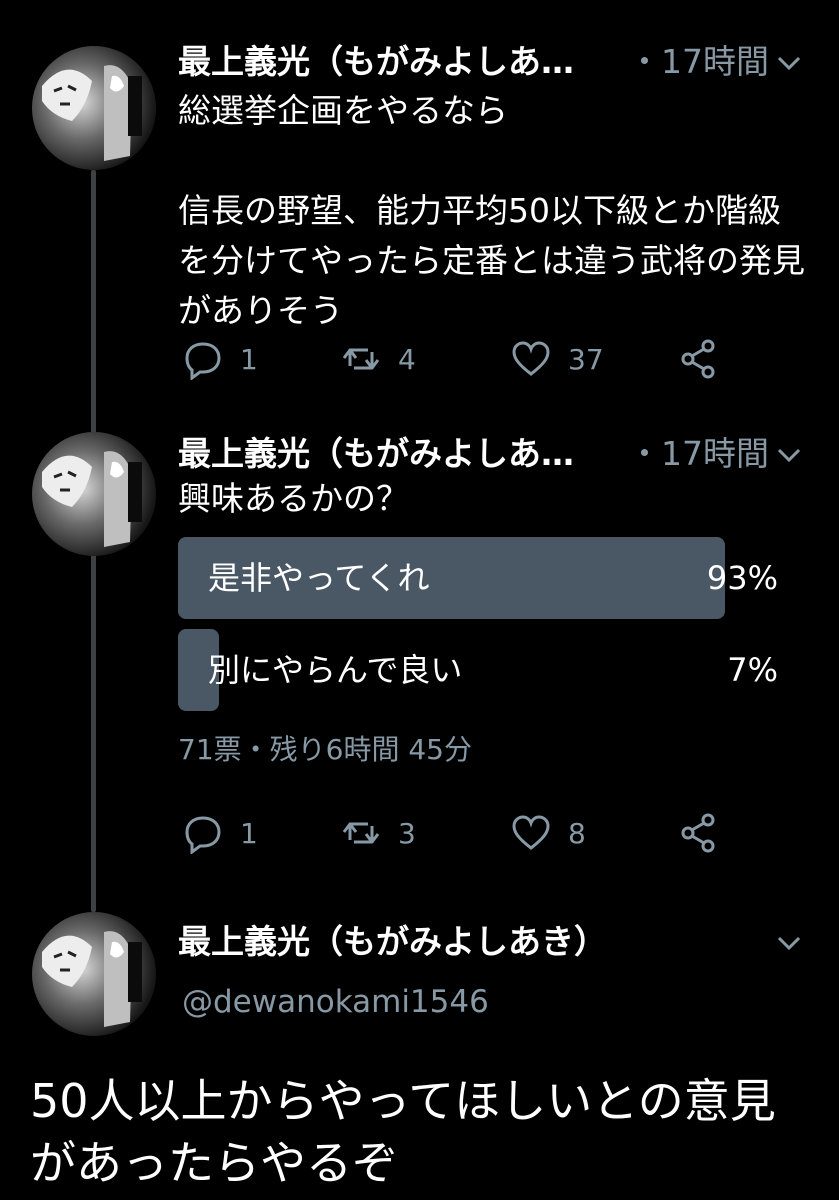 The height and width of the screenshot is (1200, 839). What do you see at coordinates (403, 1132) in the screenshot?
I see `main-tweet-text: 50人以上からやってほしいとの意見があったらやるぞ` at bounding box center [403, 1132].